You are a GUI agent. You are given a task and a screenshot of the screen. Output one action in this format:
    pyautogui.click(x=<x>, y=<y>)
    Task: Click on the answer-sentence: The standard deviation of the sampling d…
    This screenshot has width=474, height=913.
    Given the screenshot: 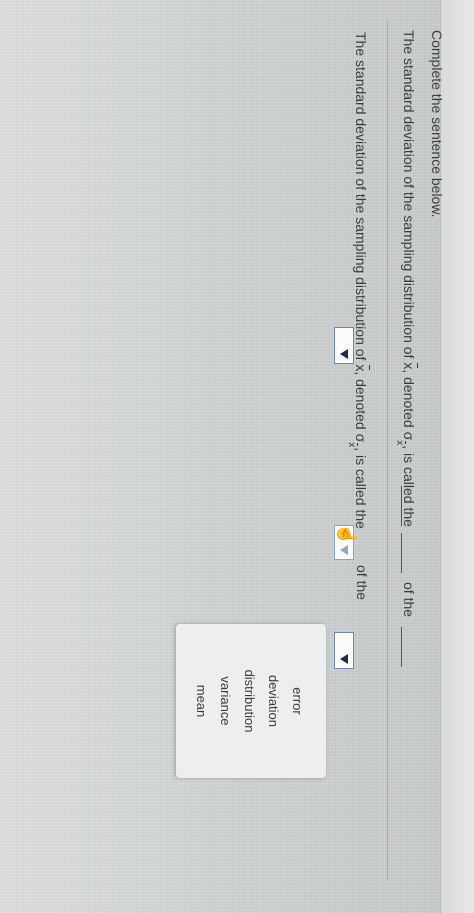 What is the action you would take?
    pyautogui.click(x=357, y=280)
    